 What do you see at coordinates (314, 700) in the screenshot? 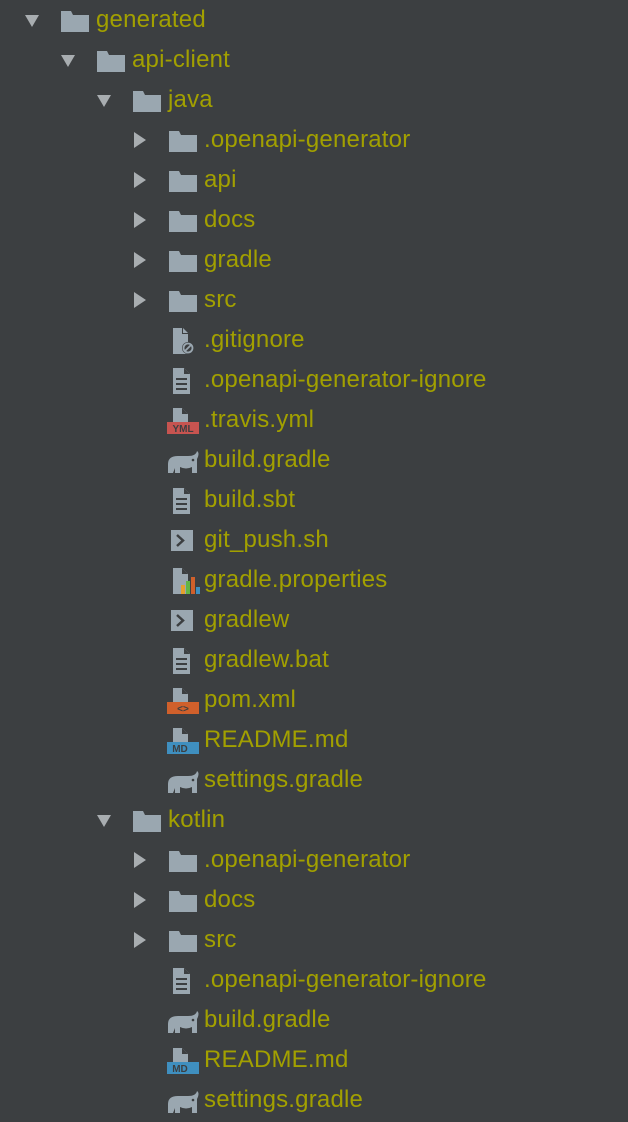
I see `tree-node-file: <> pom.xml` at bounding box center [314, 700].